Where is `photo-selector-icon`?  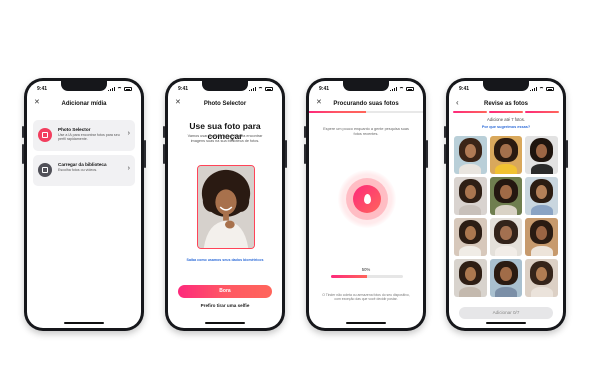 photo-selector-icon is located at coordinates (45, 135).